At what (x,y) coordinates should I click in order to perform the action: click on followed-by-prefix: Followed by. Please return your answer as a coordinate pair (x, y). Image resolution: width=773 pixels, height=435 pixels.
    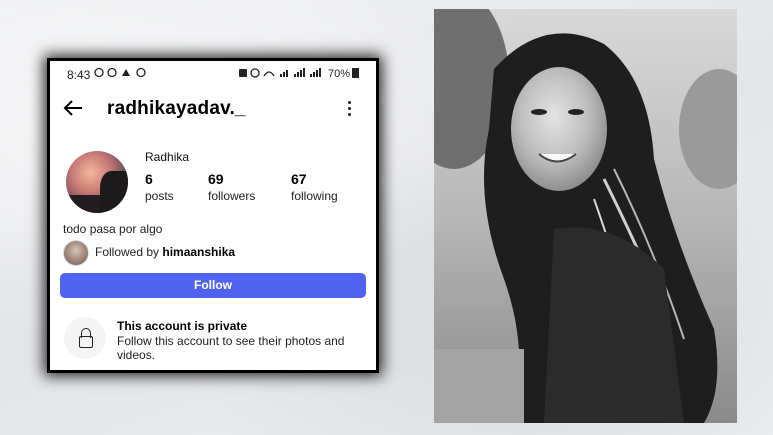
    Looking at the image, I should click on (129, 252).